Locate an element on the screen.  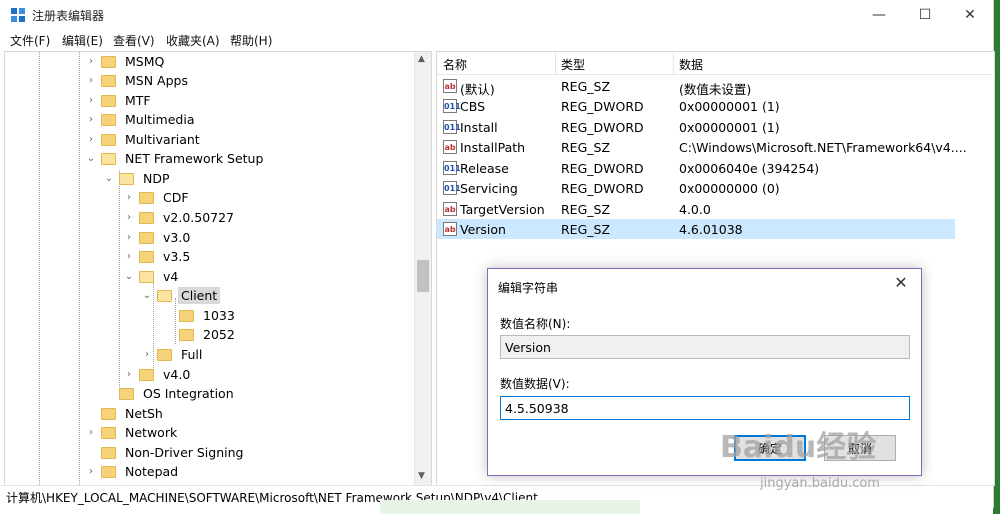
list-header: 名称 类型 数据 is located at coordinates (715, 63).